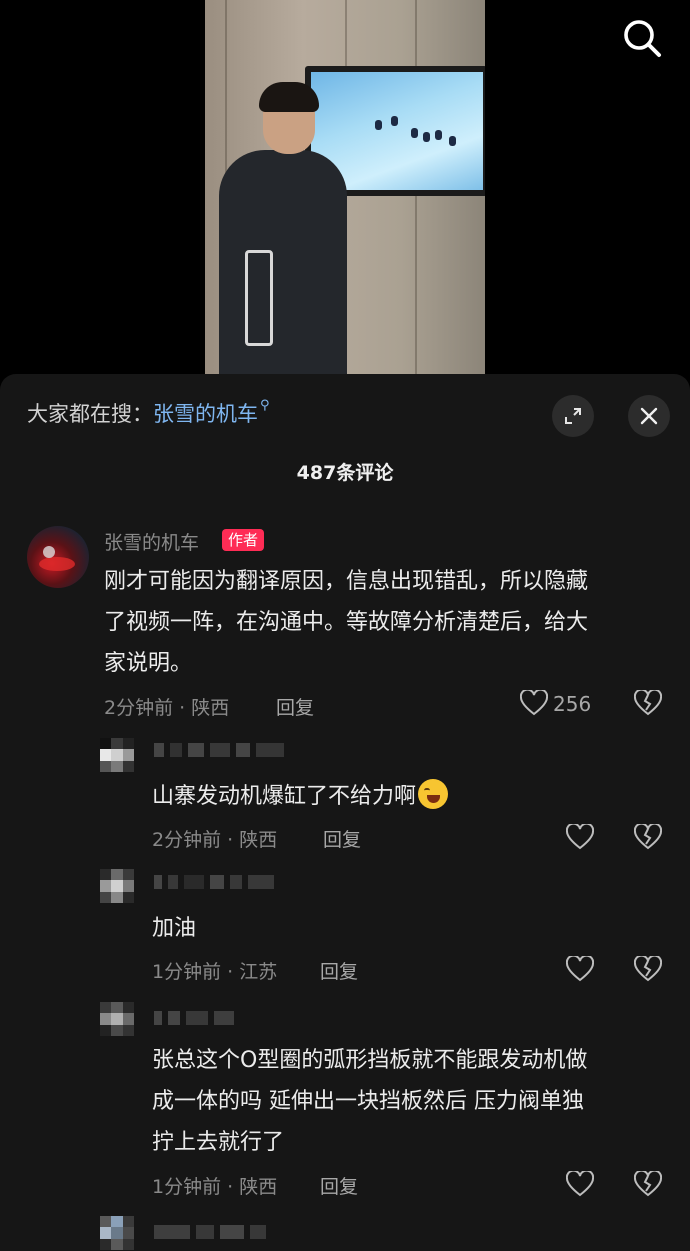 Image resolution: width=690 pixels, height=1251 pixels. I want to click on crying-laughing-emoji, so click(433, 794).